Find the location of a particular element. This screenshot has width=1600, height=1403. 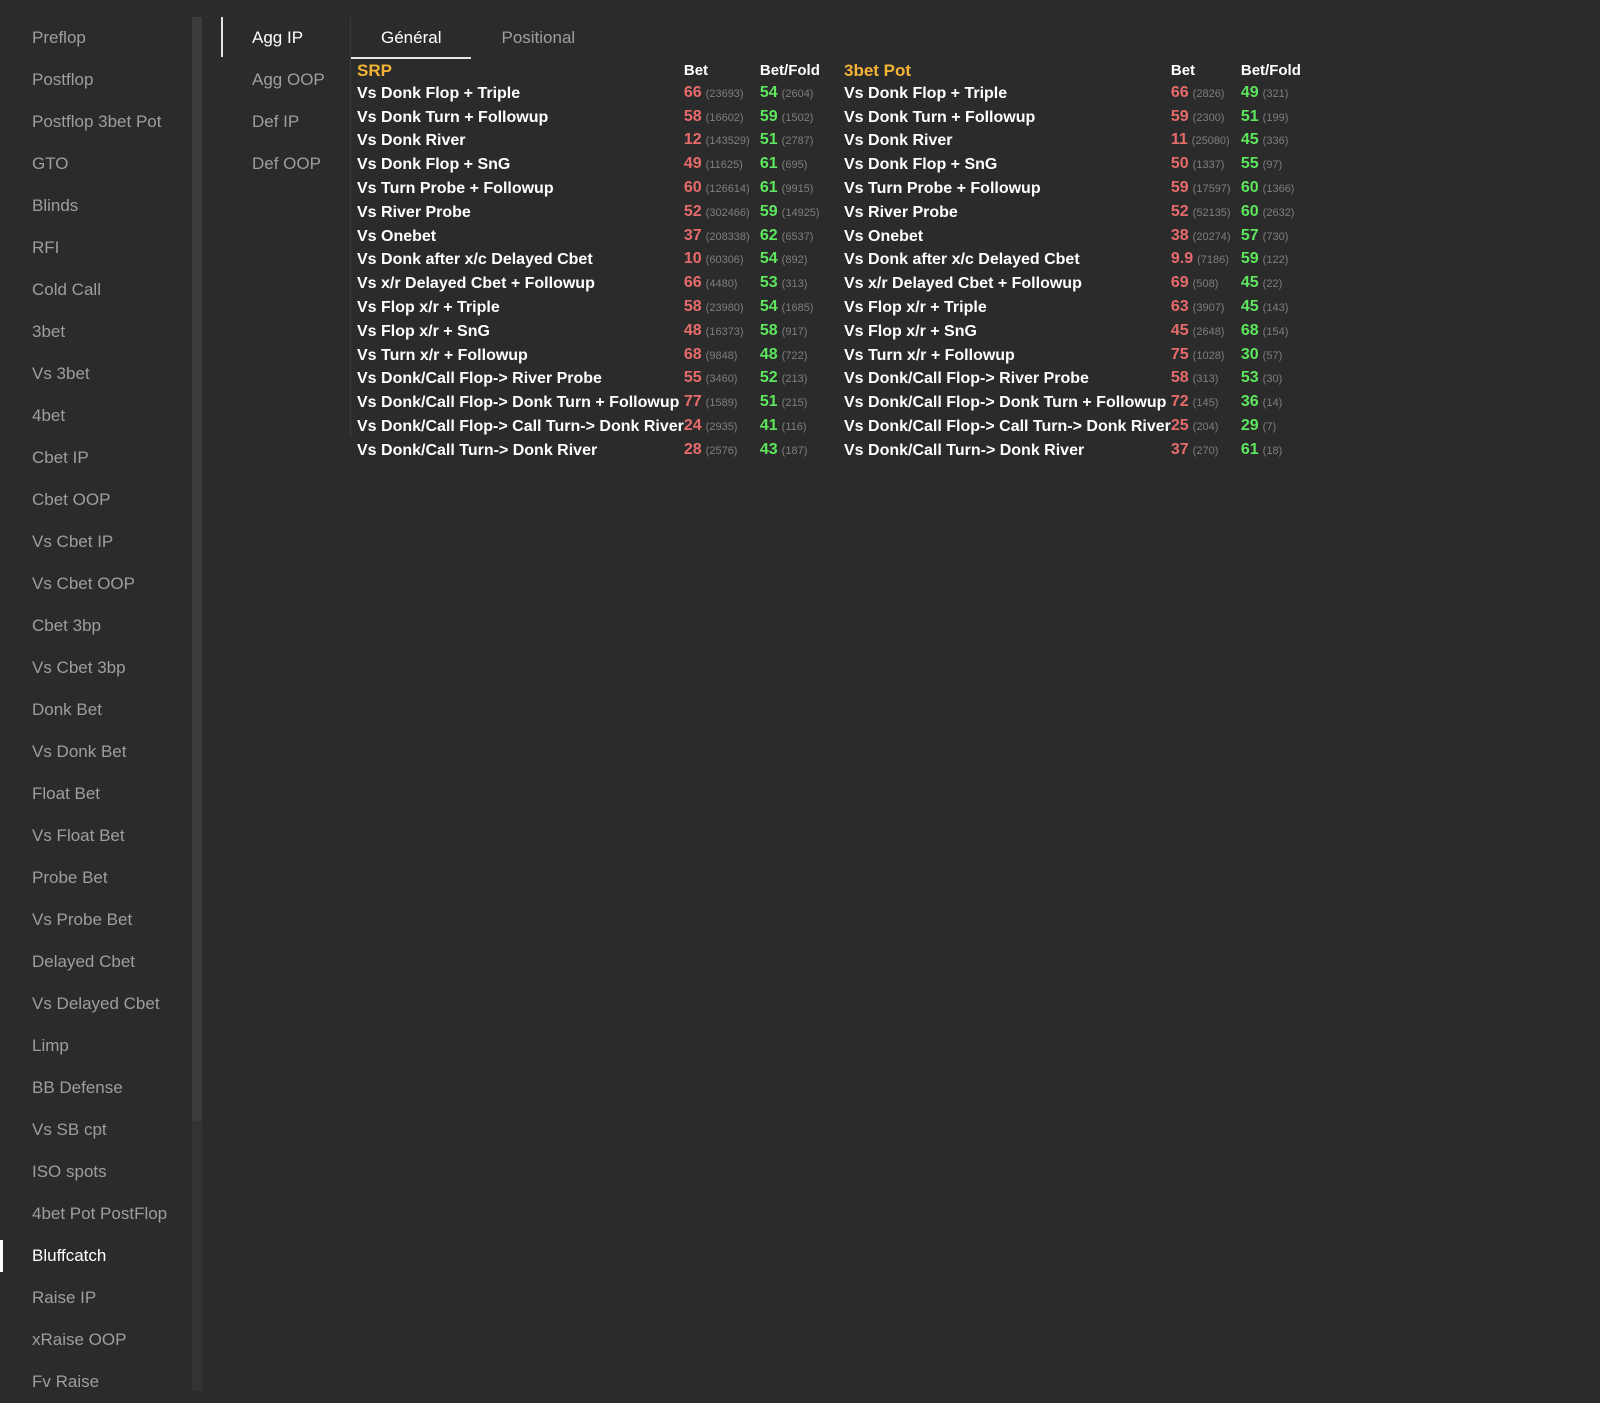

sidebar-item-postflop-3bet-pot: Postflop 3bet Pot is located at coordinates (95, 122).